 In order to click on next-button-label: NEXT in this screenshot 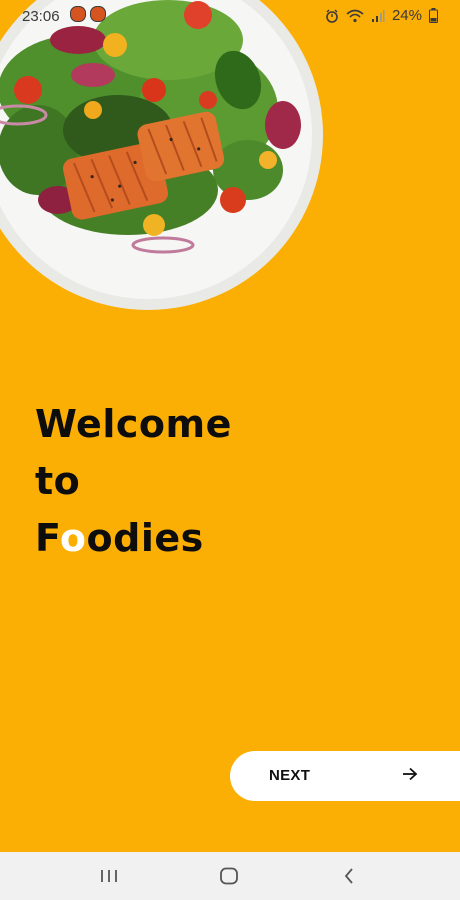, I will do `click(290, 775)`.